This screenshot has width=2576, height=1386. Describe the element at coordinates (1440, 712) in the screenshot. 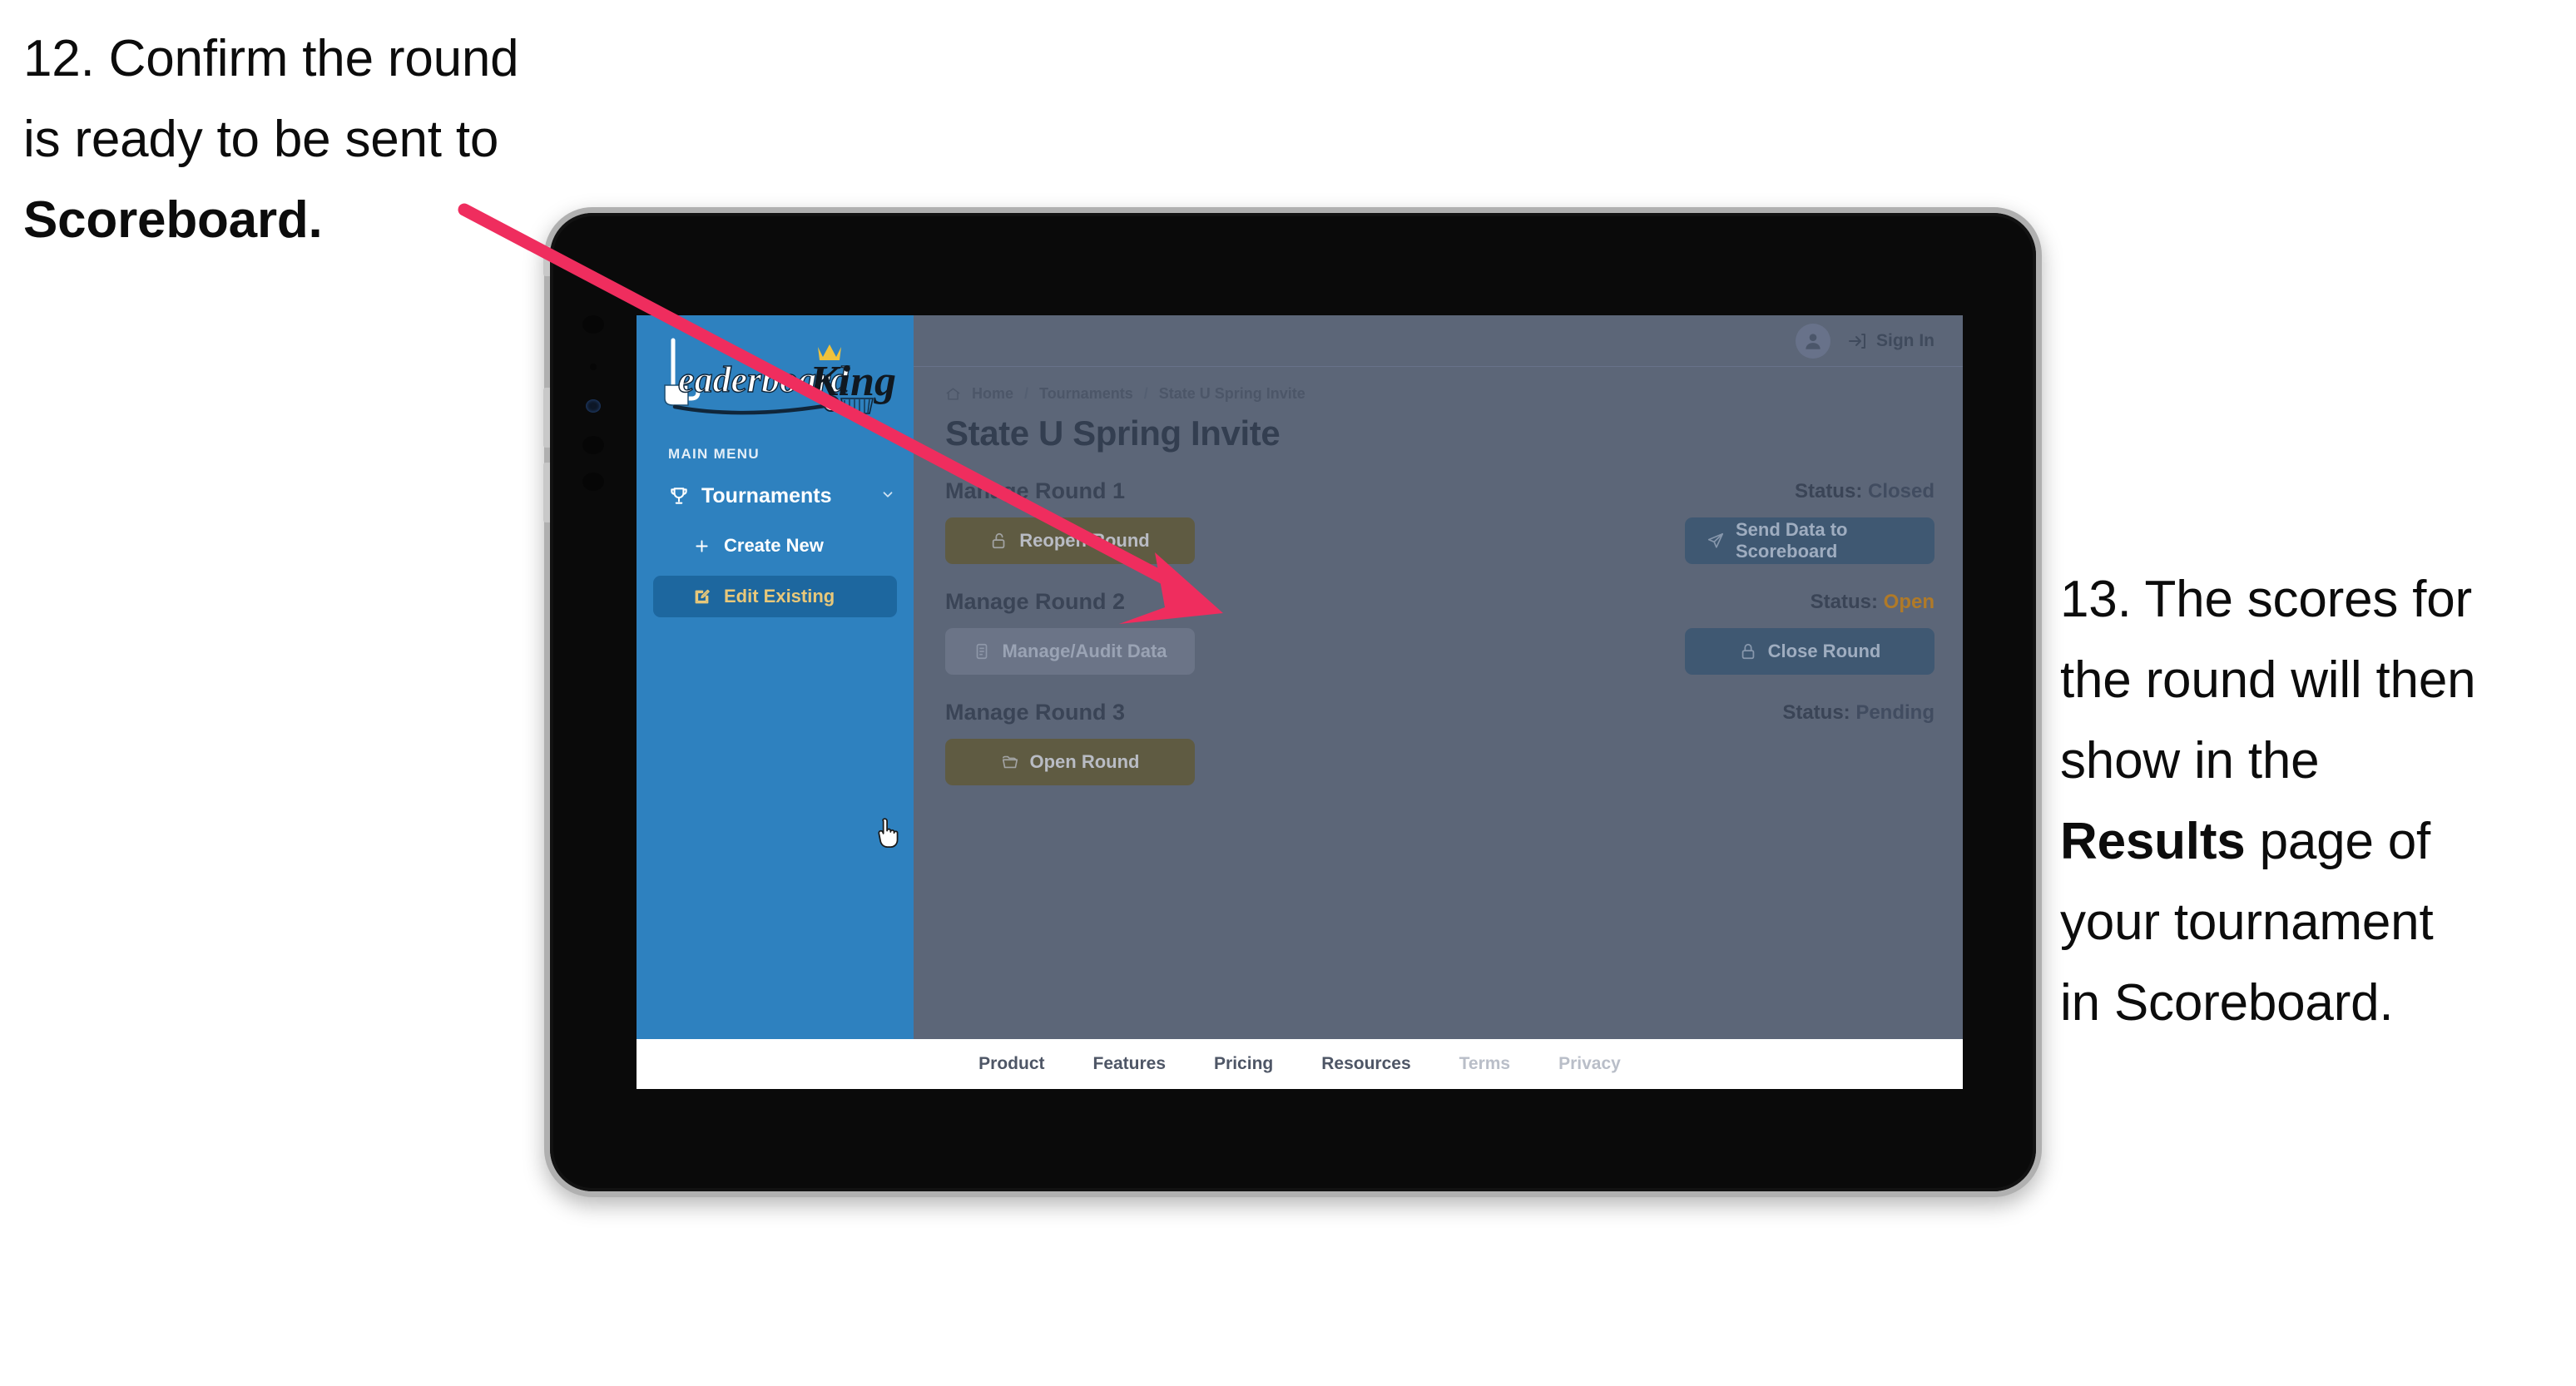

I see `round-3-header: Manage Round 3 Status: Pending` at that location.